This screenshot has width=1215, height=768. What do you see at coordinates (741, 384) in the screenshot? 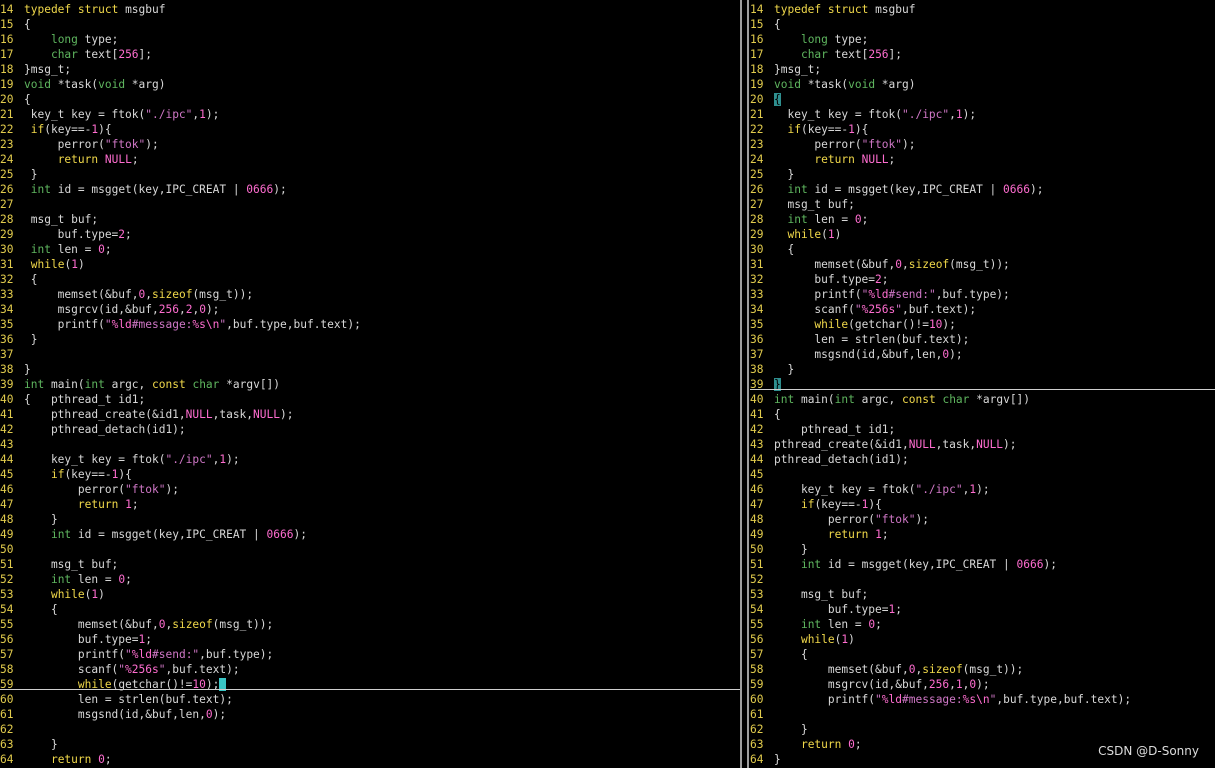
I see `vertical-split-separator` at bounding box center [741, 384].